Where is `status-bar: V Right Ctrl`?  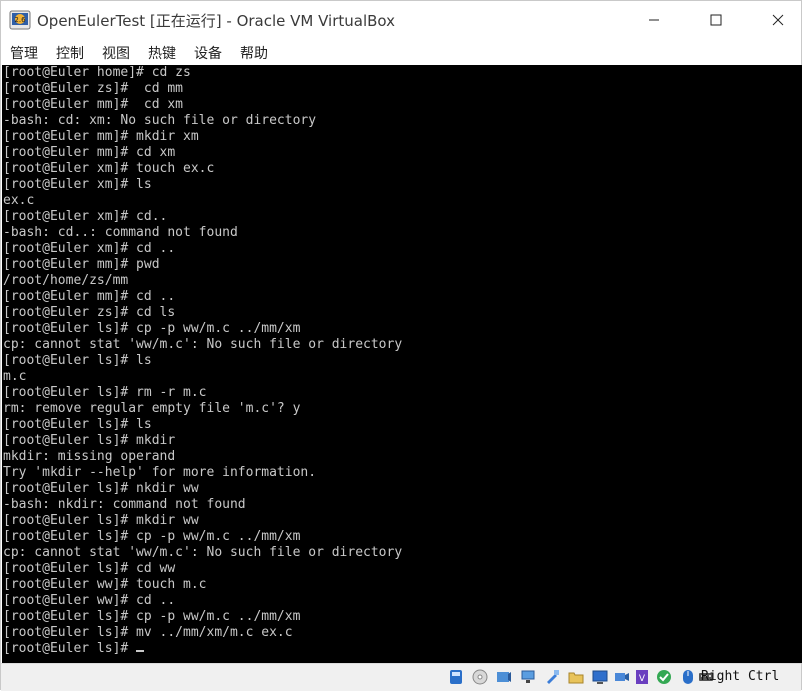 status-bar: V Right Ctrl is located at coordinates (401, 677).